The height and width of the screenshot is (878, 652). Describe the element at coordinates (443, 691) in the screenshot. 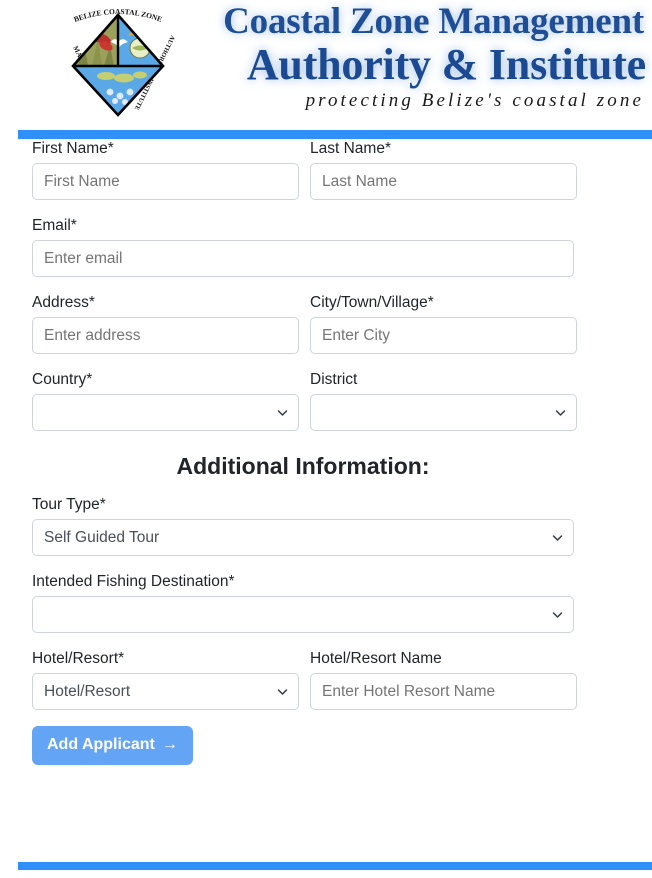

I see `hotel-resort-name-input` at that location.